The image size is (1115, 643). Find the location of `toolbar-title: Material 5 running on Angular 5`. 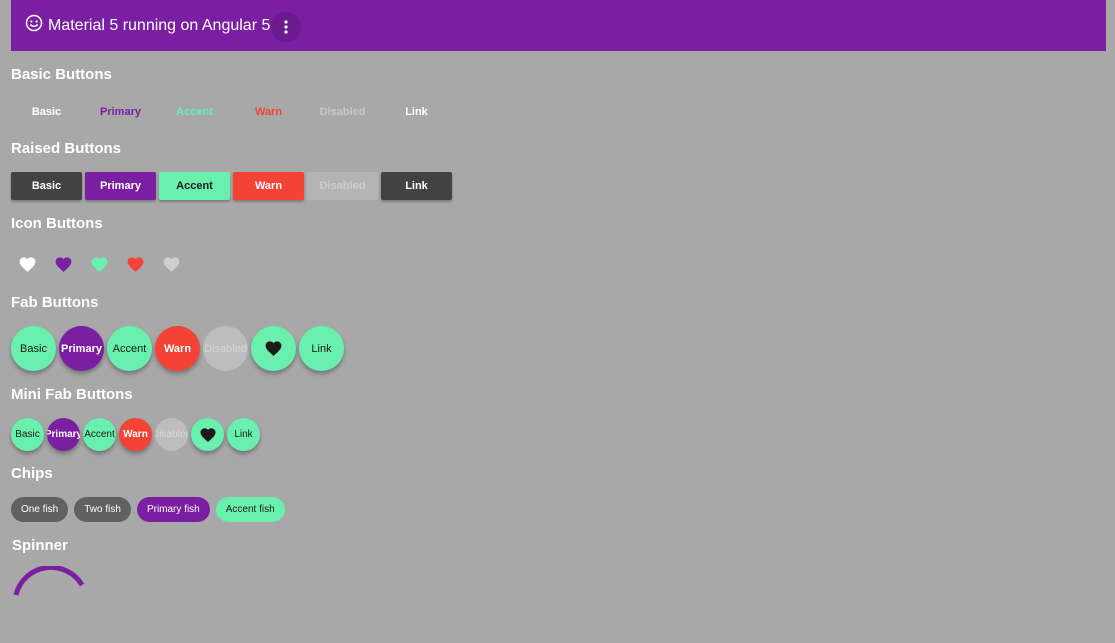

toolbar-title: Material 5 running on Angular 5 is located at coordinates (159, 25).